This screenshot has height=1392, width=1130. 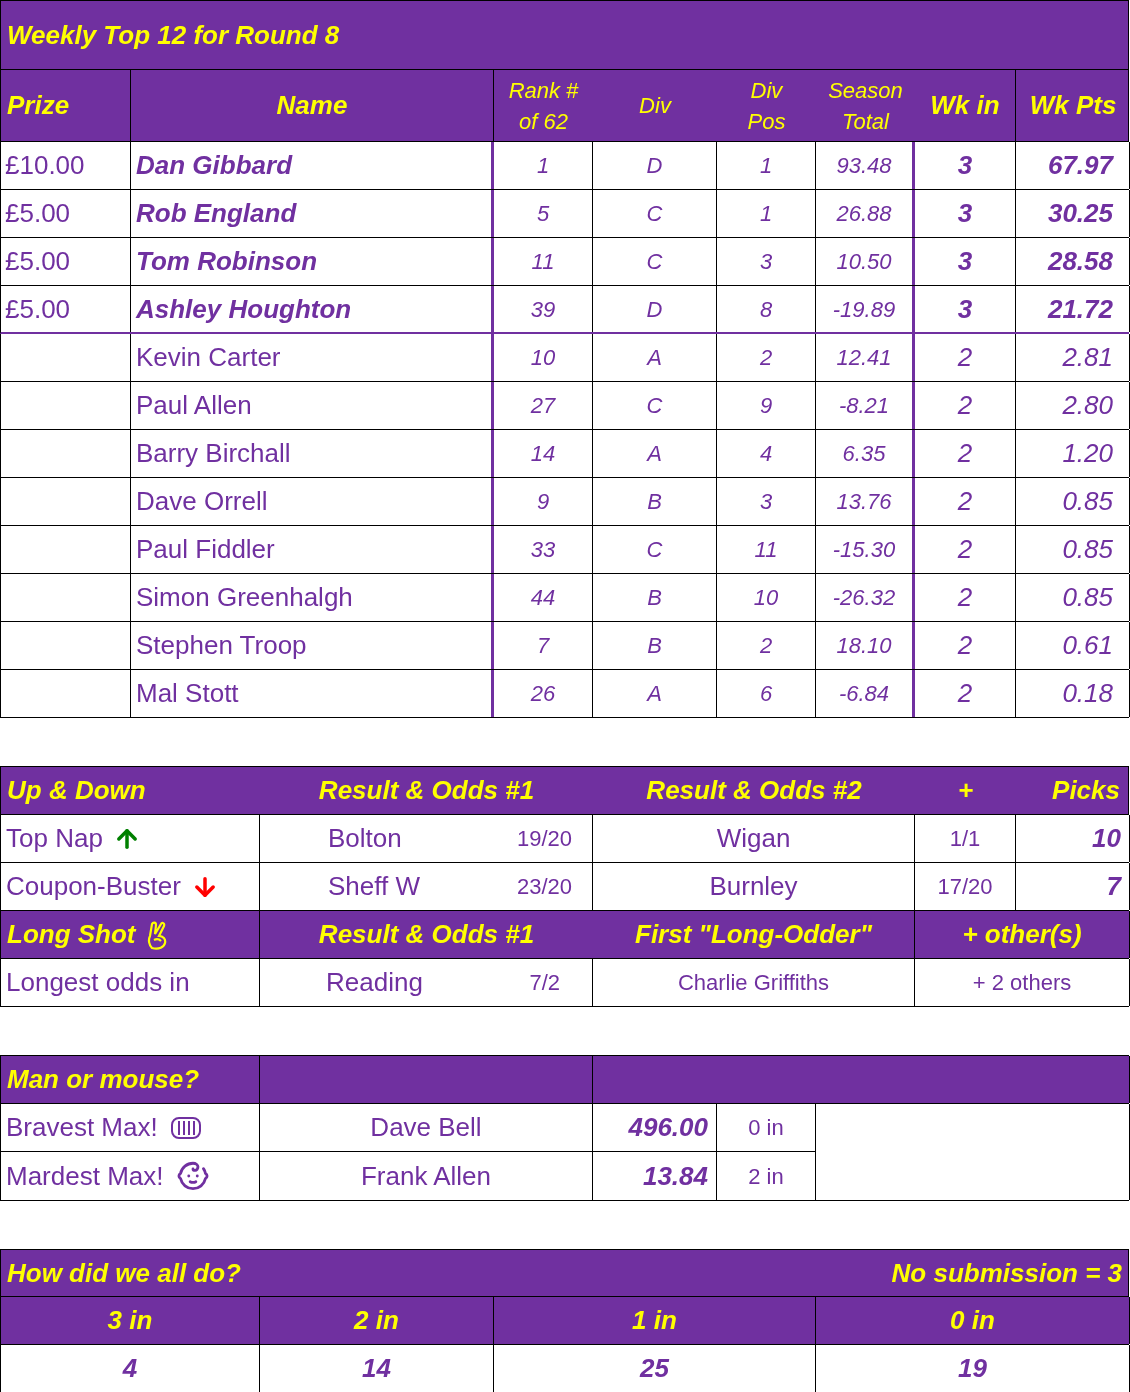 What do you see at coordinates (1087, 693) in the screenshot?
I see `table-cell-text: 0.18` at bounding box center [1087, 693].